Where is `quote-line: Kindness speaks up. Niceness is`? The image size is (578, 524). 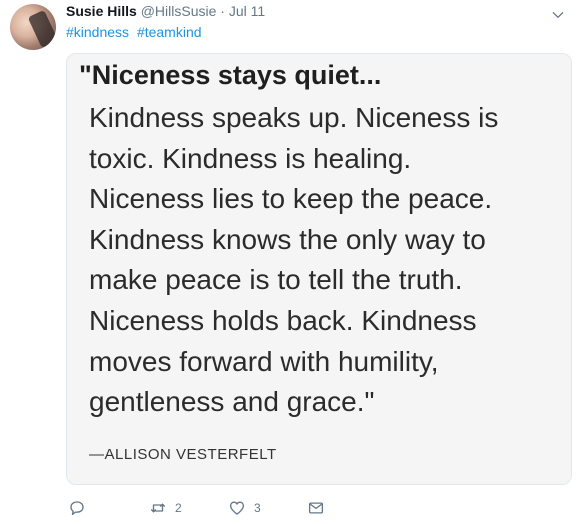
quote-line: Kindness speaks up. Niceness is is located at coordinates (294, 117).